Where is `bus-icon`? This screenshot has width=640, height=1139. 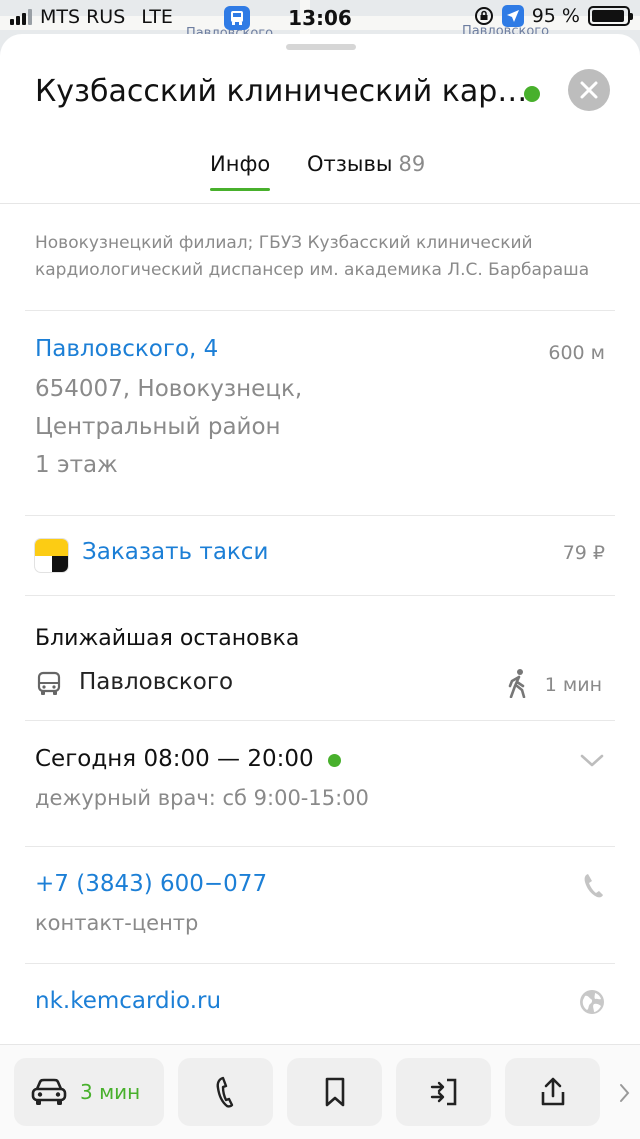 bus-icon is located at coordinates (49, 683).